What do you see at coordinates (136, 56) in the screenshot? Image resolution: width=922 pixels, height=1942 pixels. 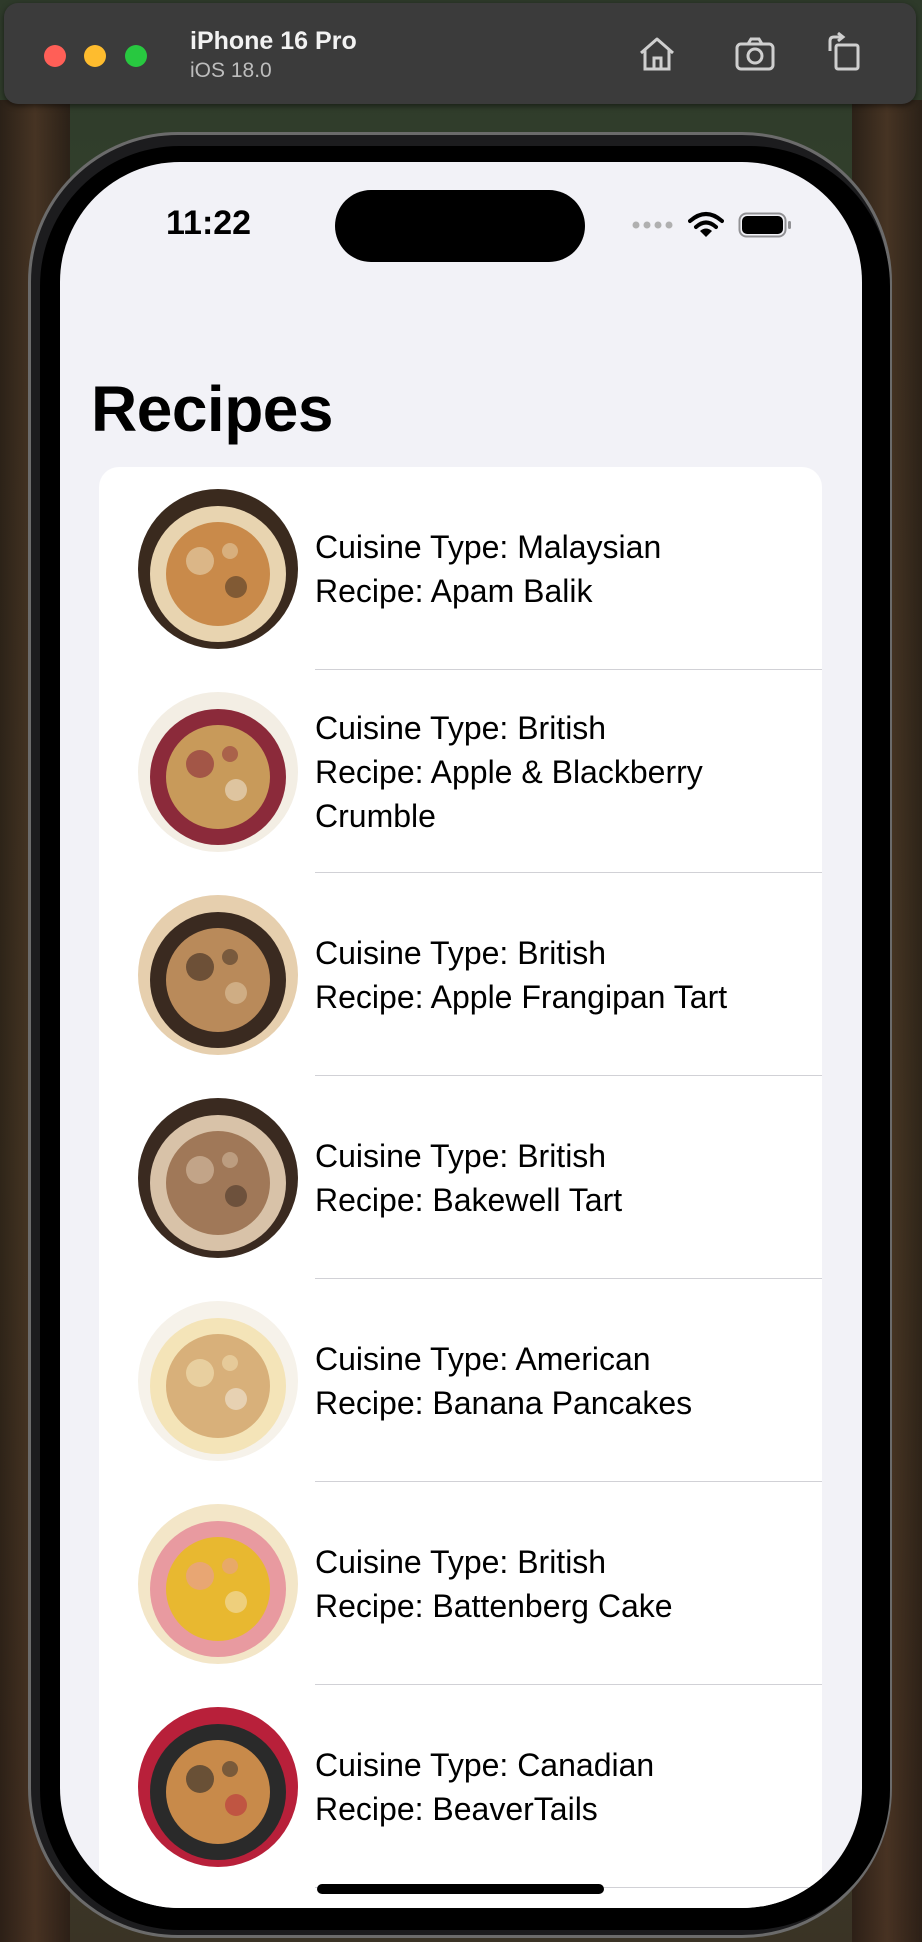 I see `zoom-window-button` at bounding box center [136, 56].